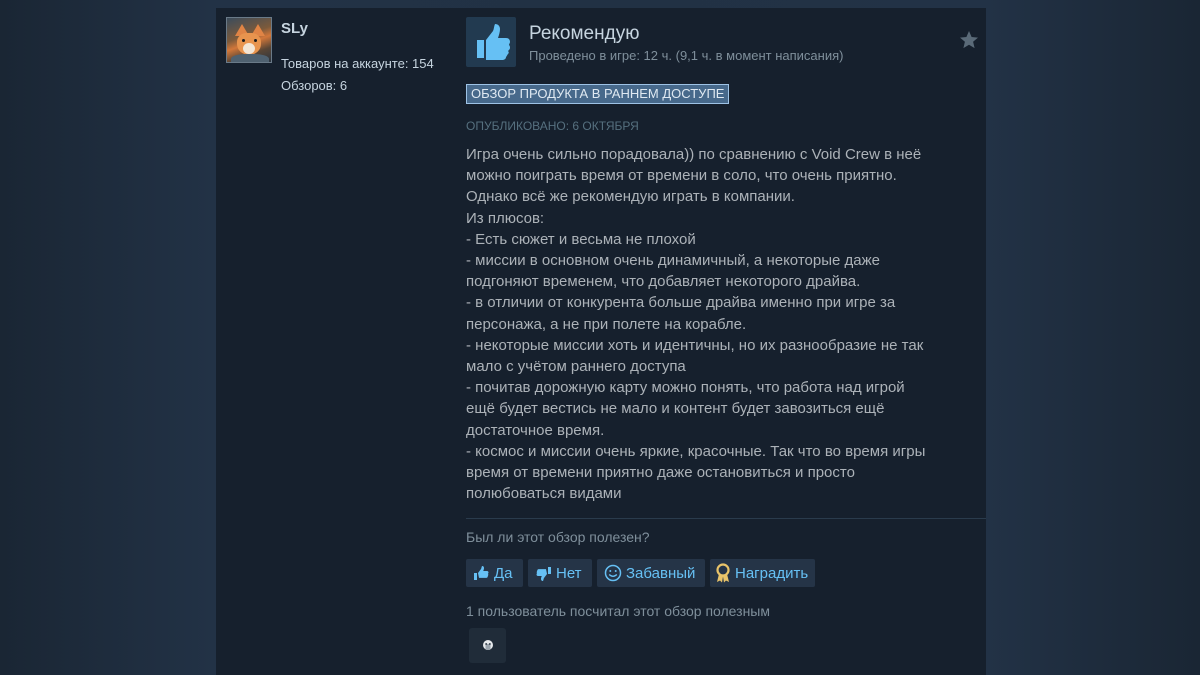  Describe the element at coordinates (249, 40) in the screenshot. I see `avatar` at that location.